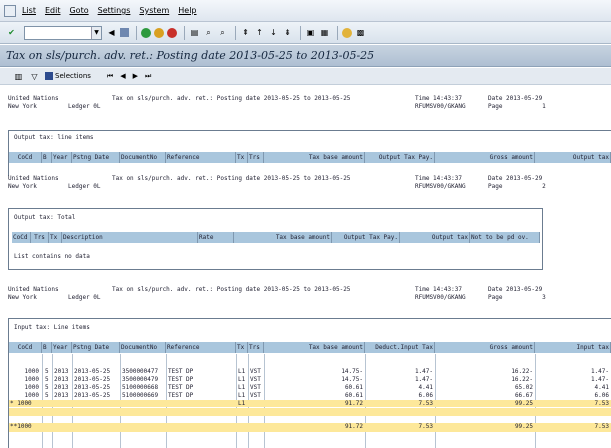  Describe the element at coordinates (130, 237) in the screenshot. I see `column-header: Description` at that location.